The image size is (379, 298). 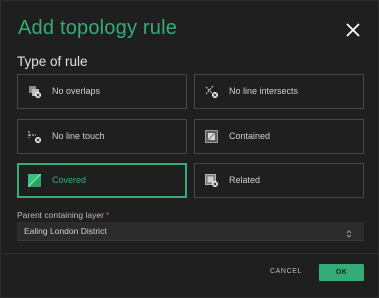 What do you see at coordinates (107, 215) in the screenshot?
I see `required-marker: *` at bounding box center [107, 215].